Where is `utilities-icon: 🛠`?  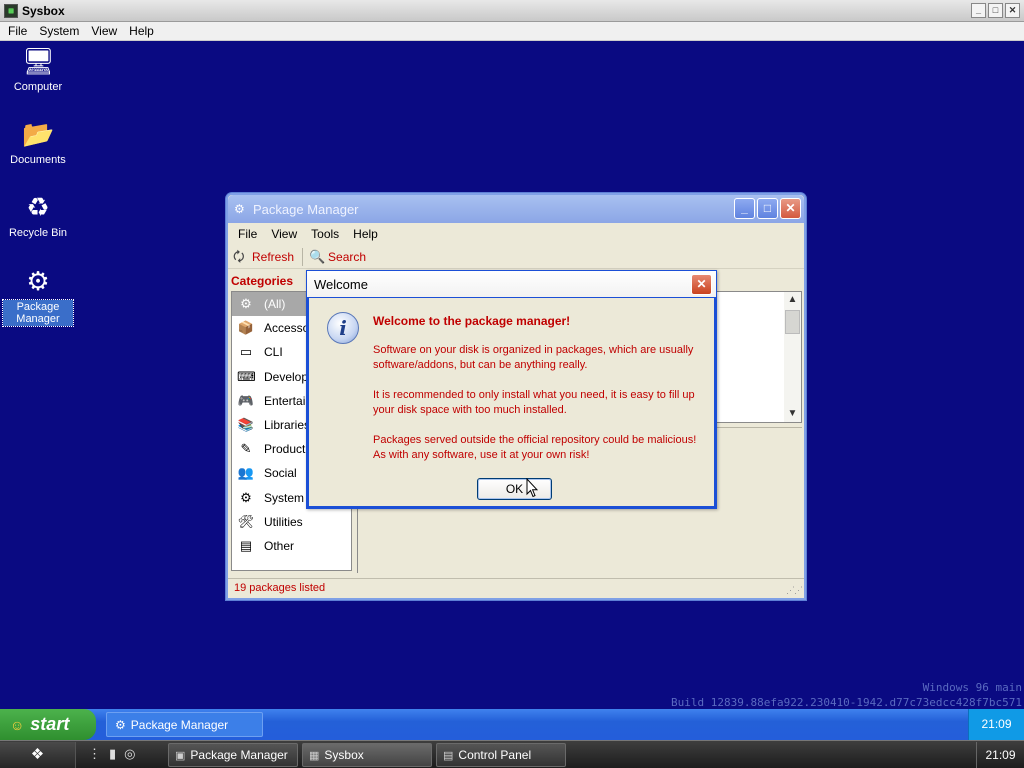
utilities-icon: 🛠 is located at coordinates (246, 521).